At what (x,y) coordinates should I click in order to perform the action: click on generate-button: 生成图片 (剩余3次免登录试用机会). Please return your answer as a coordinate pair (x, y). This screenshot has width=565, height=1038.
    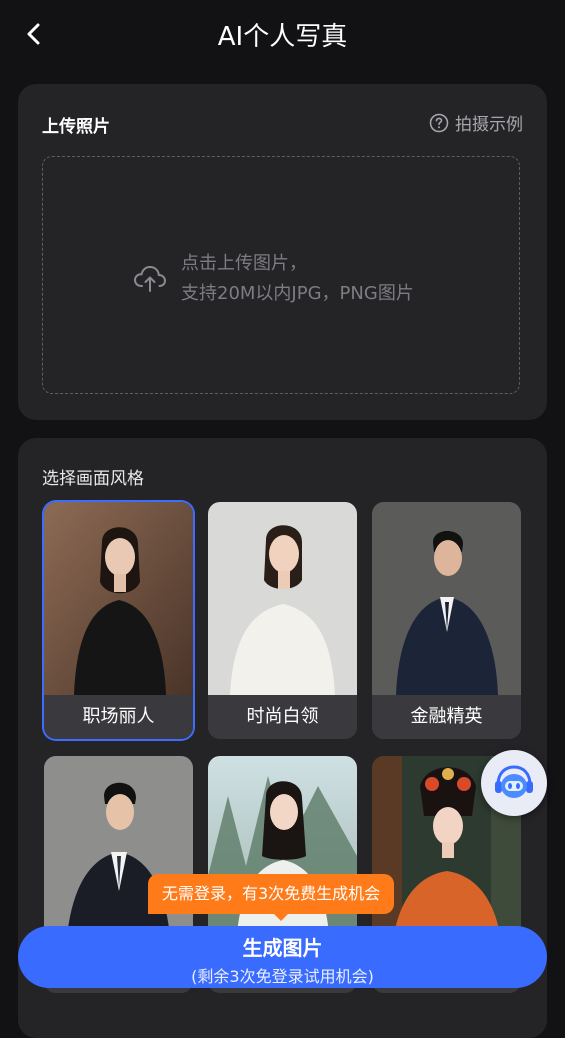
    Looking at the image, I should click on (282, 957).